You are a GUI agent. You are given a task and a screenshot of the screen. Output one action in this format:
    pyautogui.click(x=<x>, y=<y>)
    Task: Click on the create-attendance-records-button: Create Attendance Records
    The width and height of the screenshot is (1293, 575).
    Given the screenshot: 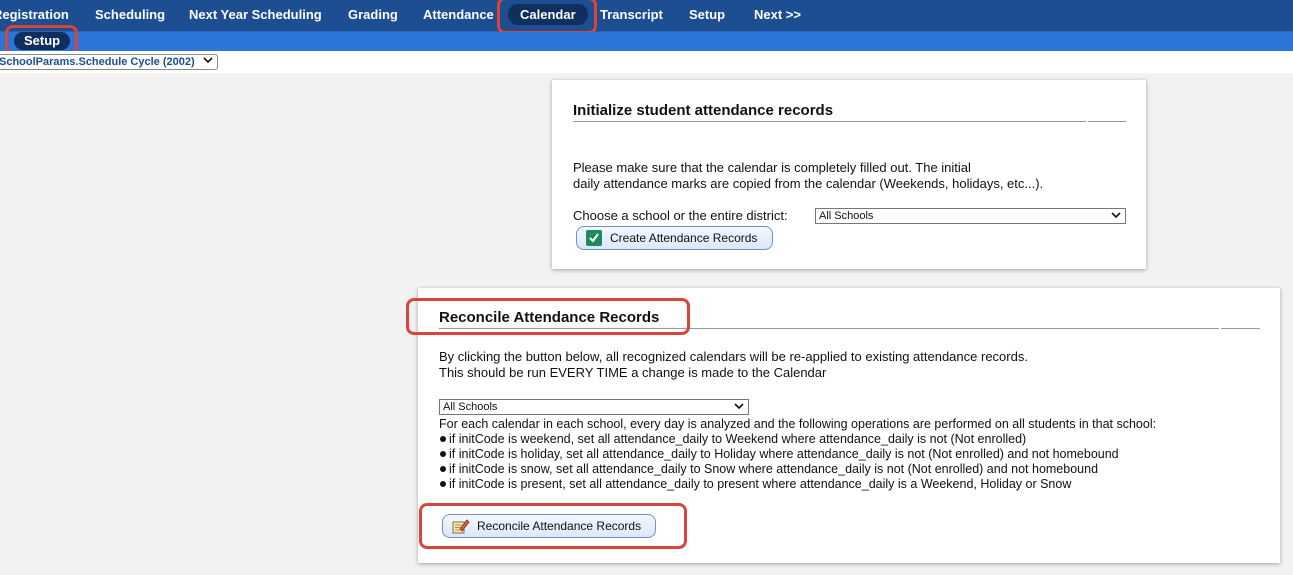 What is the action you would take?
    pyautogui.click(x=674, y=238)
    